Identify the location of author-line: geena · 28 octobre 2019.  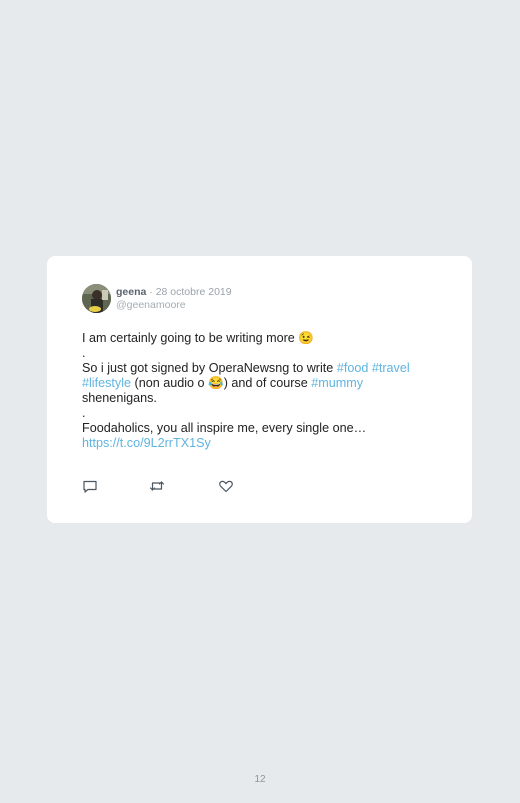
(174, 292).